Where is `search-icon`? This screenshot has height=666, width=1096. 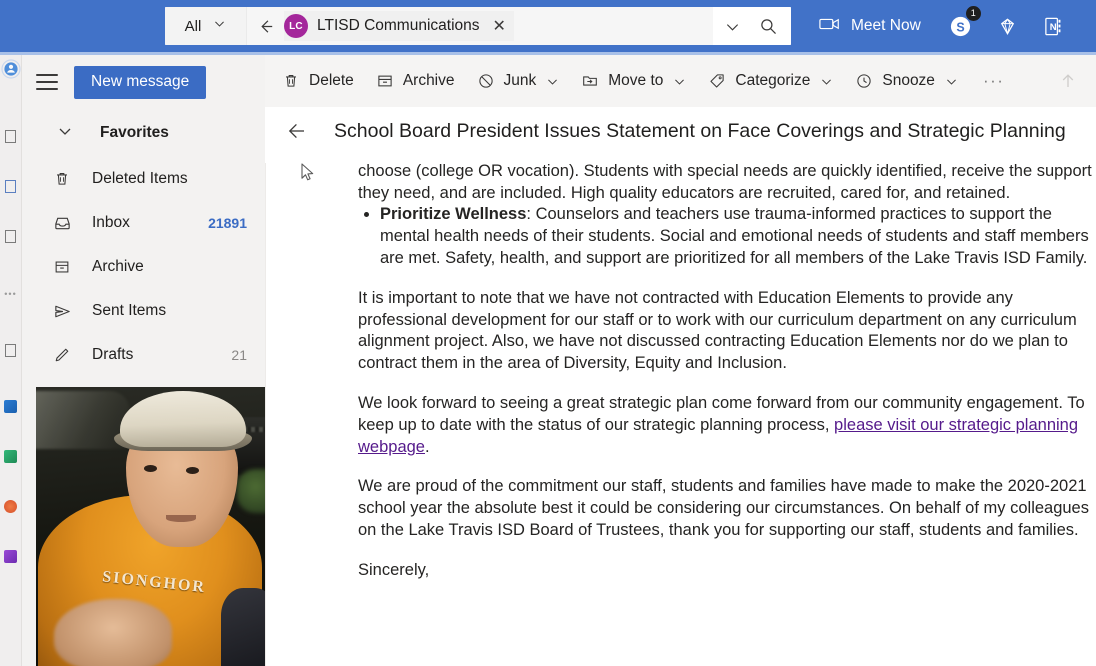
search-icon is located at coordinates (768, 26).